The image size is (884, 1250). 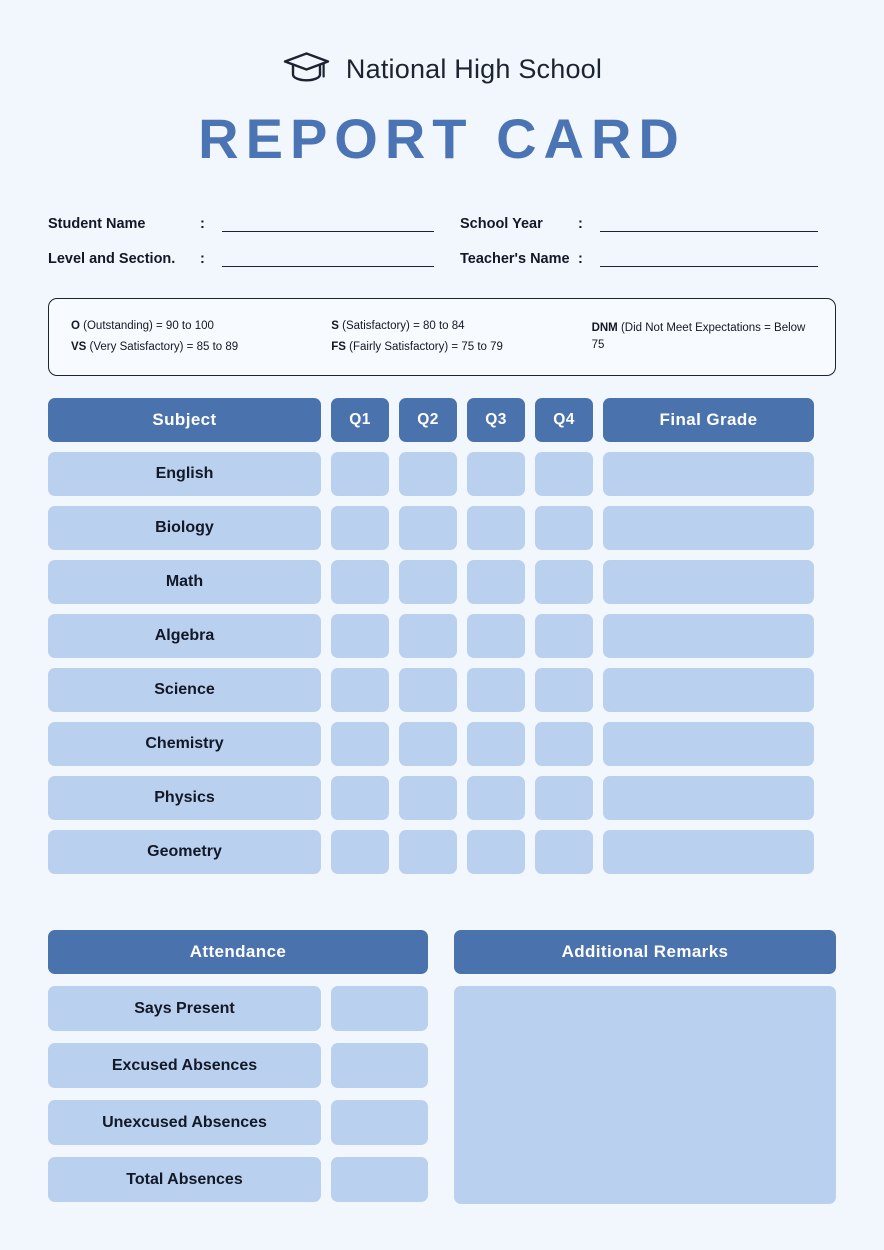 What do you see at coordinates (379, 1065) in the screenshot?
I see `attendance-input-excused-absences` at bounding box center [379, 1065].